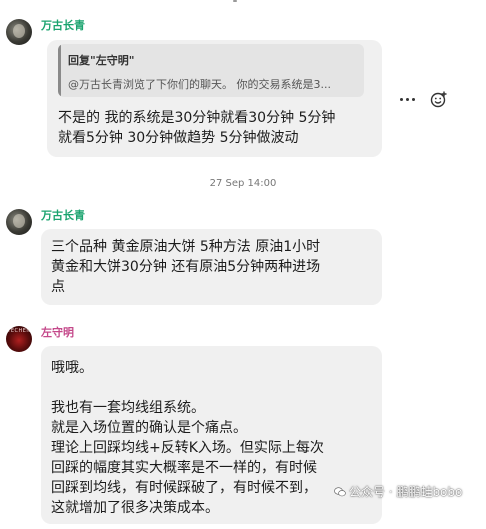 The width and height of the screenshot is (486, 529). I want to click on date-separator: 27 Sep 14:00, so click(243, 183).